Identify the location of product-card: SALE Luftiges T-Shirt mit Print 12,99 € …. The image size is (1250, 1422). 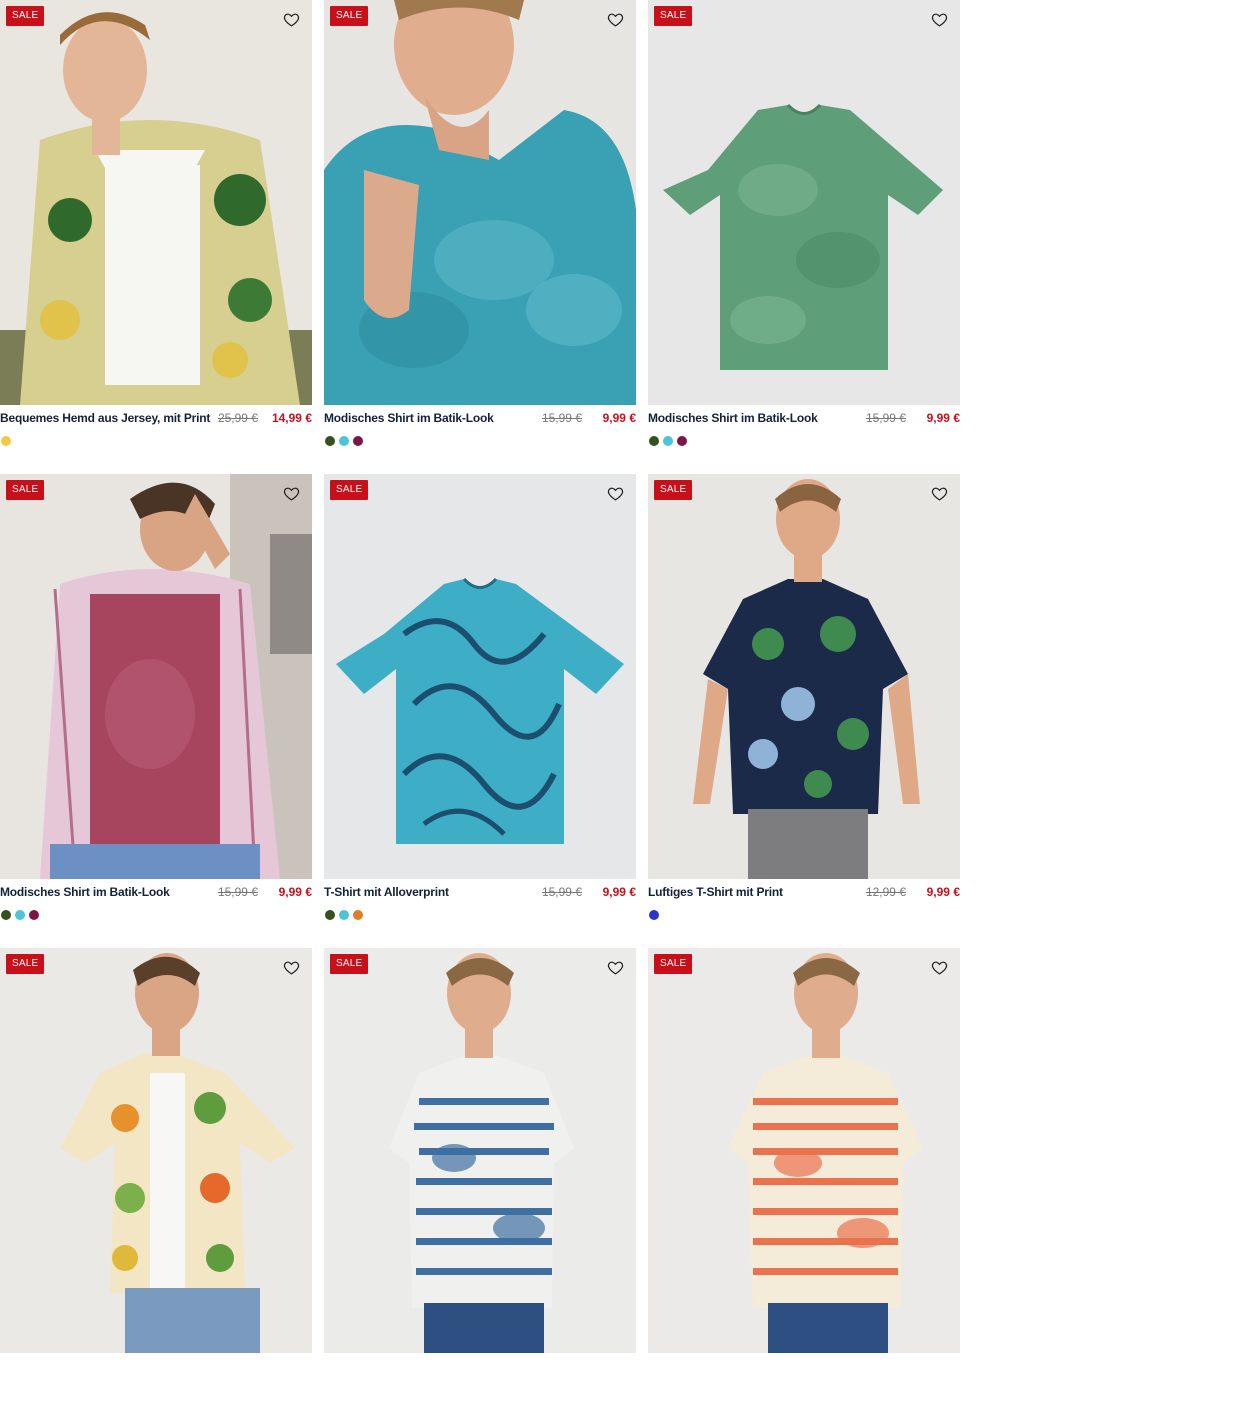
(804, 711).